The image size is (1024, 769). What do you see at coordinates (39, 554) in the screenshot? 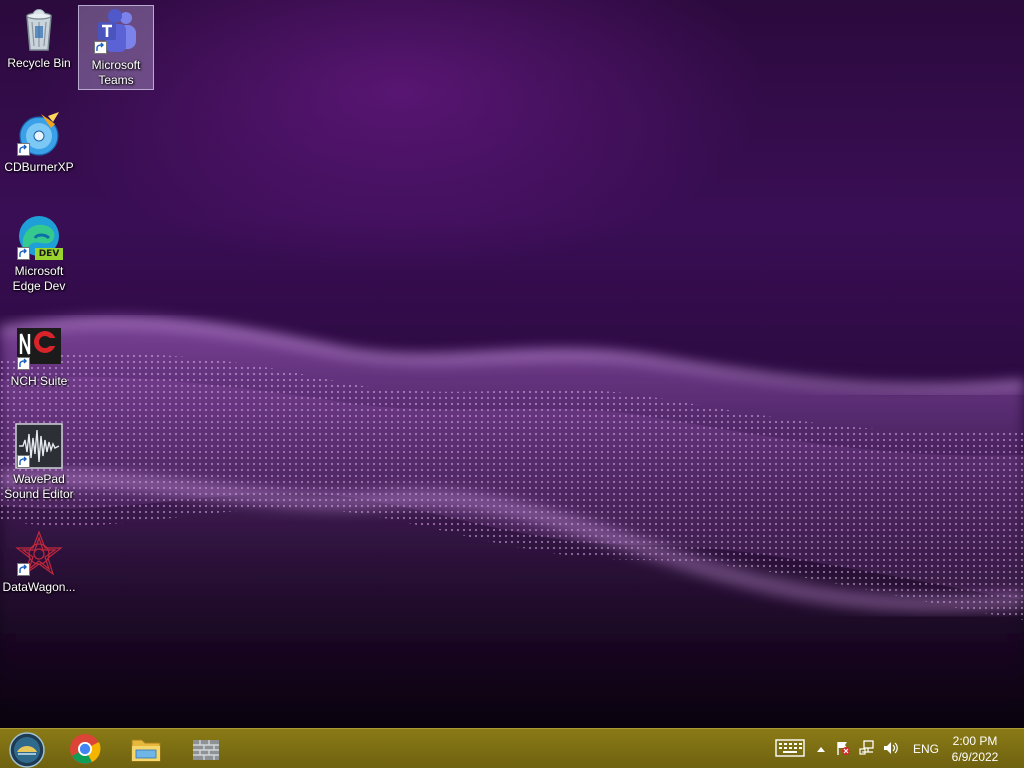
I see `datawagon-icon` at bounding box center [39, 554].